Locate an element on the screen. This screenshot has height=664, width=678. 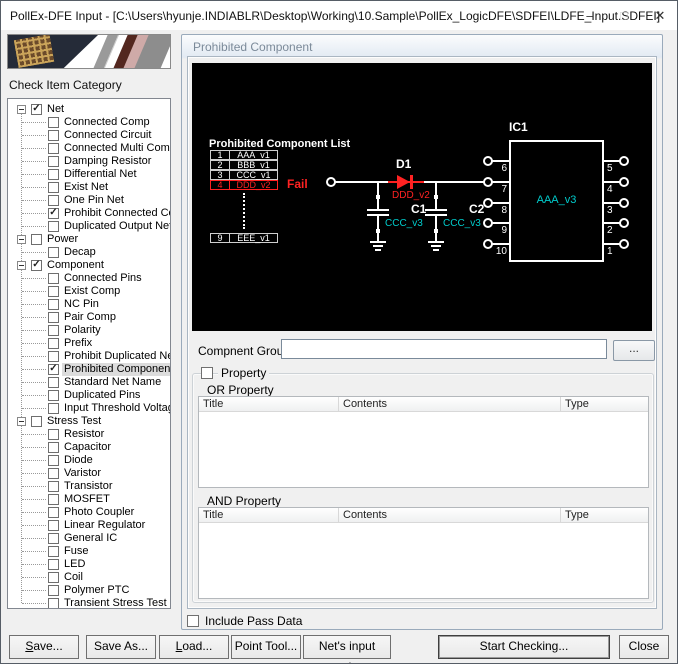
tree-item-standard-net-name: Standard Net Name is located at coordinates (89, 382).